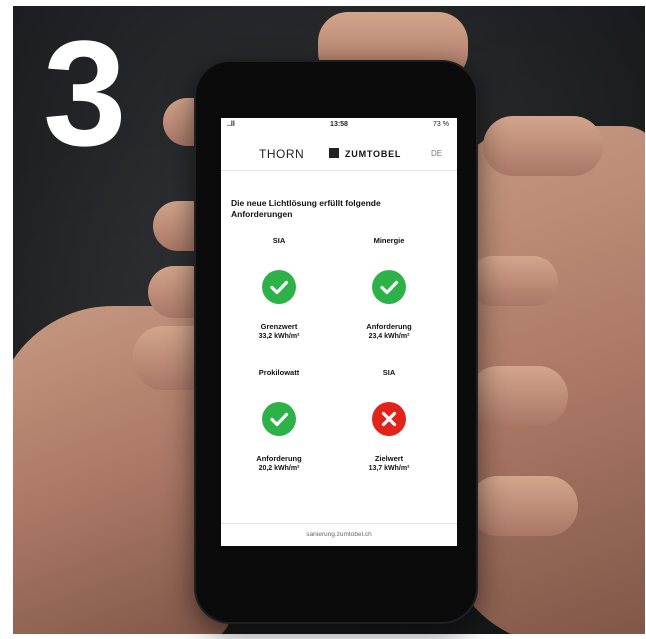 The image size is (646, 639). What do you see at coordinates (279, 468) in the screenshot?
I see `requirement-value: 20,2 kWh/m²` at bounding box center [279, 468].